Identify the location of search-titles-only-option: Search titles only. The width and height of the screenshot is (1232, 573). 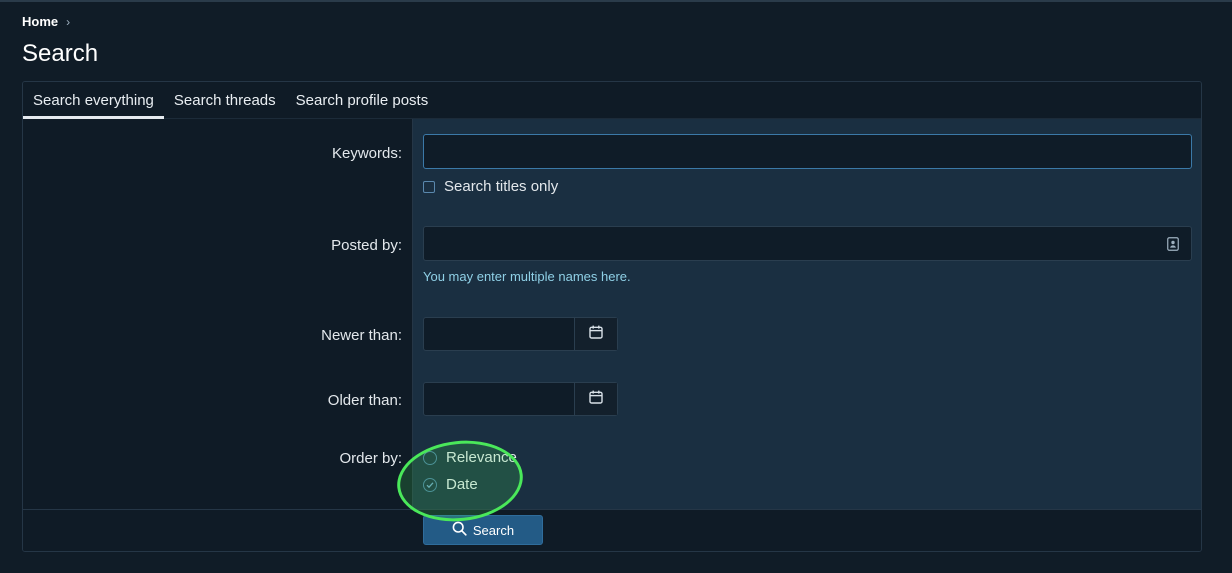
(490, 186).